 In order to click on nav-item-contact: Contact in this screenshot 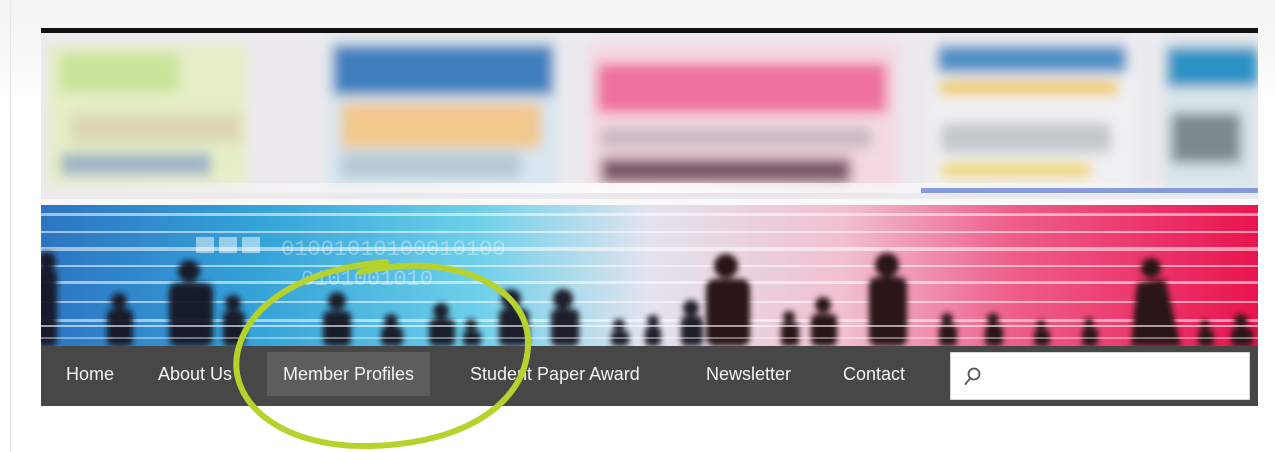, I will do `click(874, 374)`.